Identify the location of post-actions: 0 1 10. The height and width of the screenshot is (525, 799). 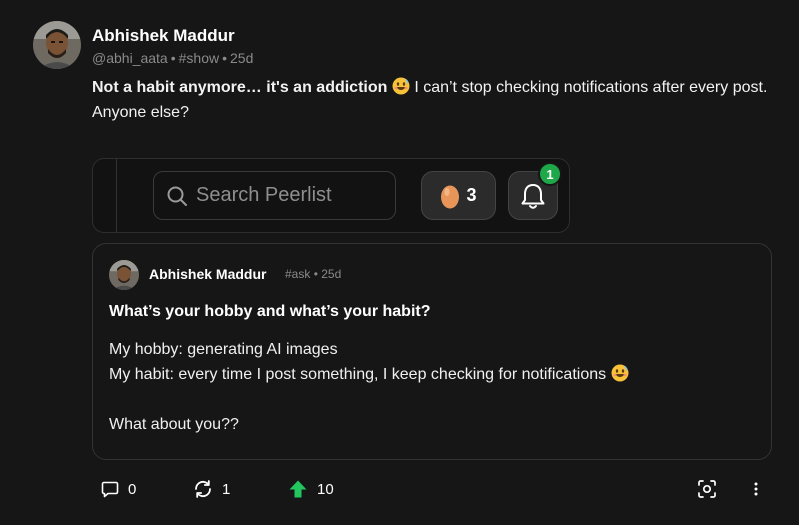
(399, 489).